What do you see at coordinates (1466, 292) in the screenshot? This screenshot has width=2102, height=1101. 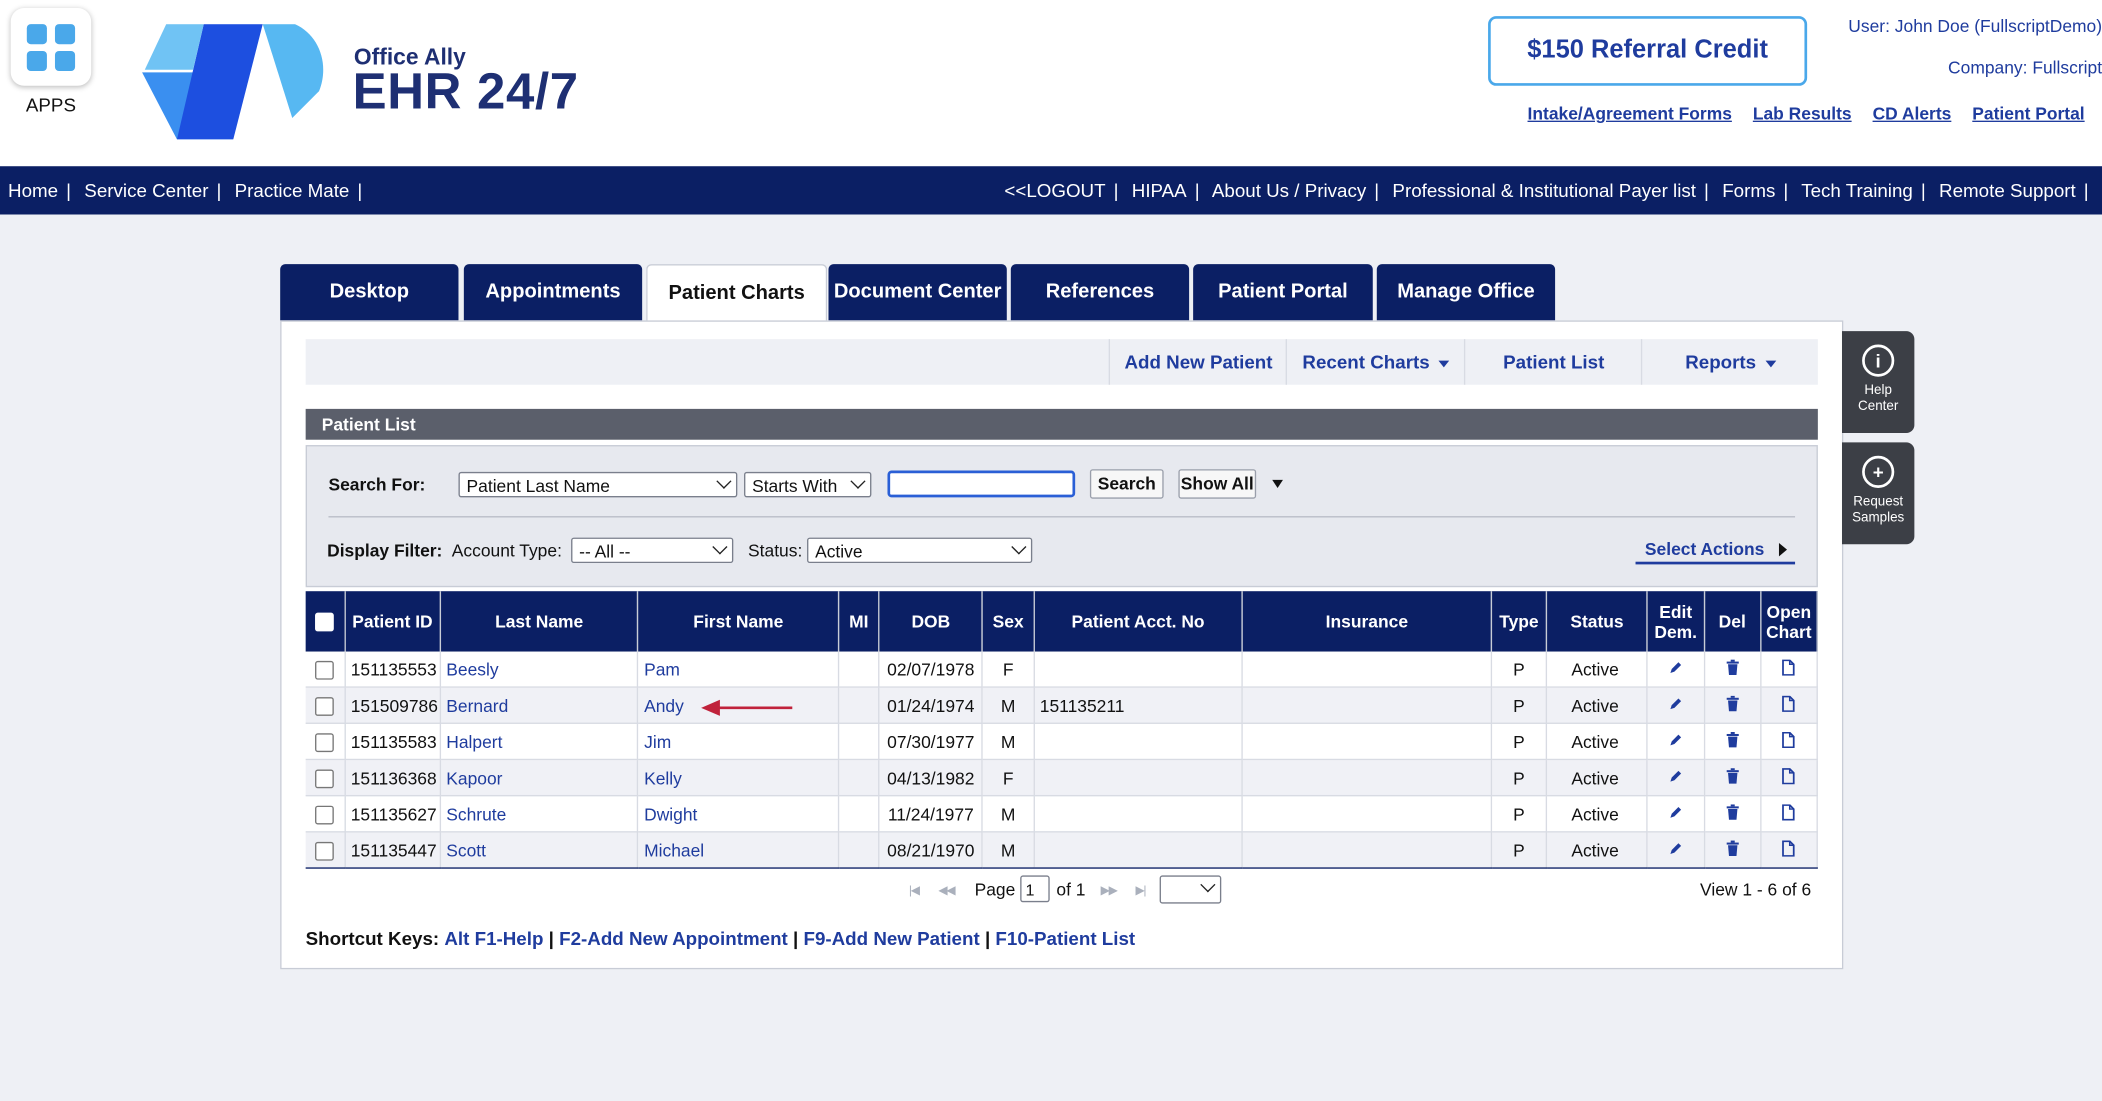 I see `tab-manage-office: Manage Office` at bounding box center [1466, 292].